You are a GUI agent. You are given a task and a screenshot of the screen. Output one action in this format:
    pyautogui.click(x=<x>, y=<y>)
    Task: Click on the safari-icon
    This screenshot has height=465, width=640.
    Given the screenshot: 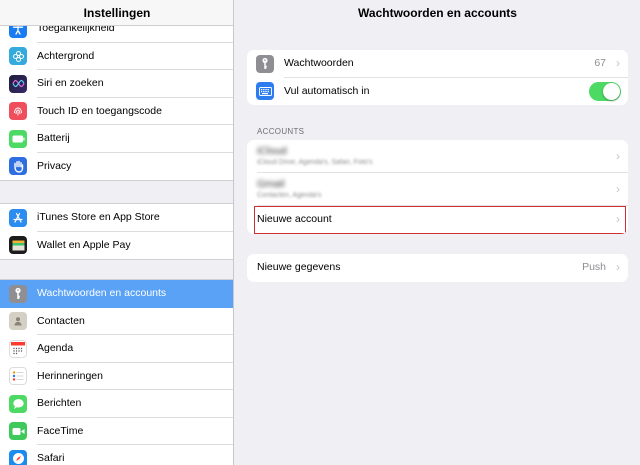 What is the action you would take?
    pyautogui.click(x=18, y=457)
    